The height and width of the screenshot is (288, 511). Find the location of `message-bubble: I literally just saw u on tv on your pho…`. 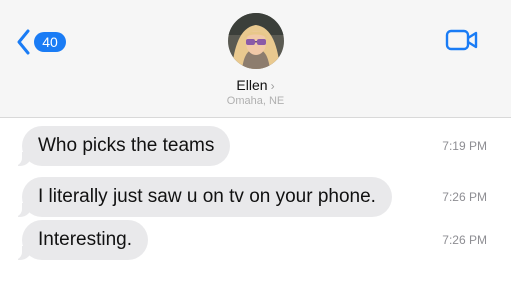

message-bubble: I literally just saw u on tv on your pho… is located at coordinates (202, 197).